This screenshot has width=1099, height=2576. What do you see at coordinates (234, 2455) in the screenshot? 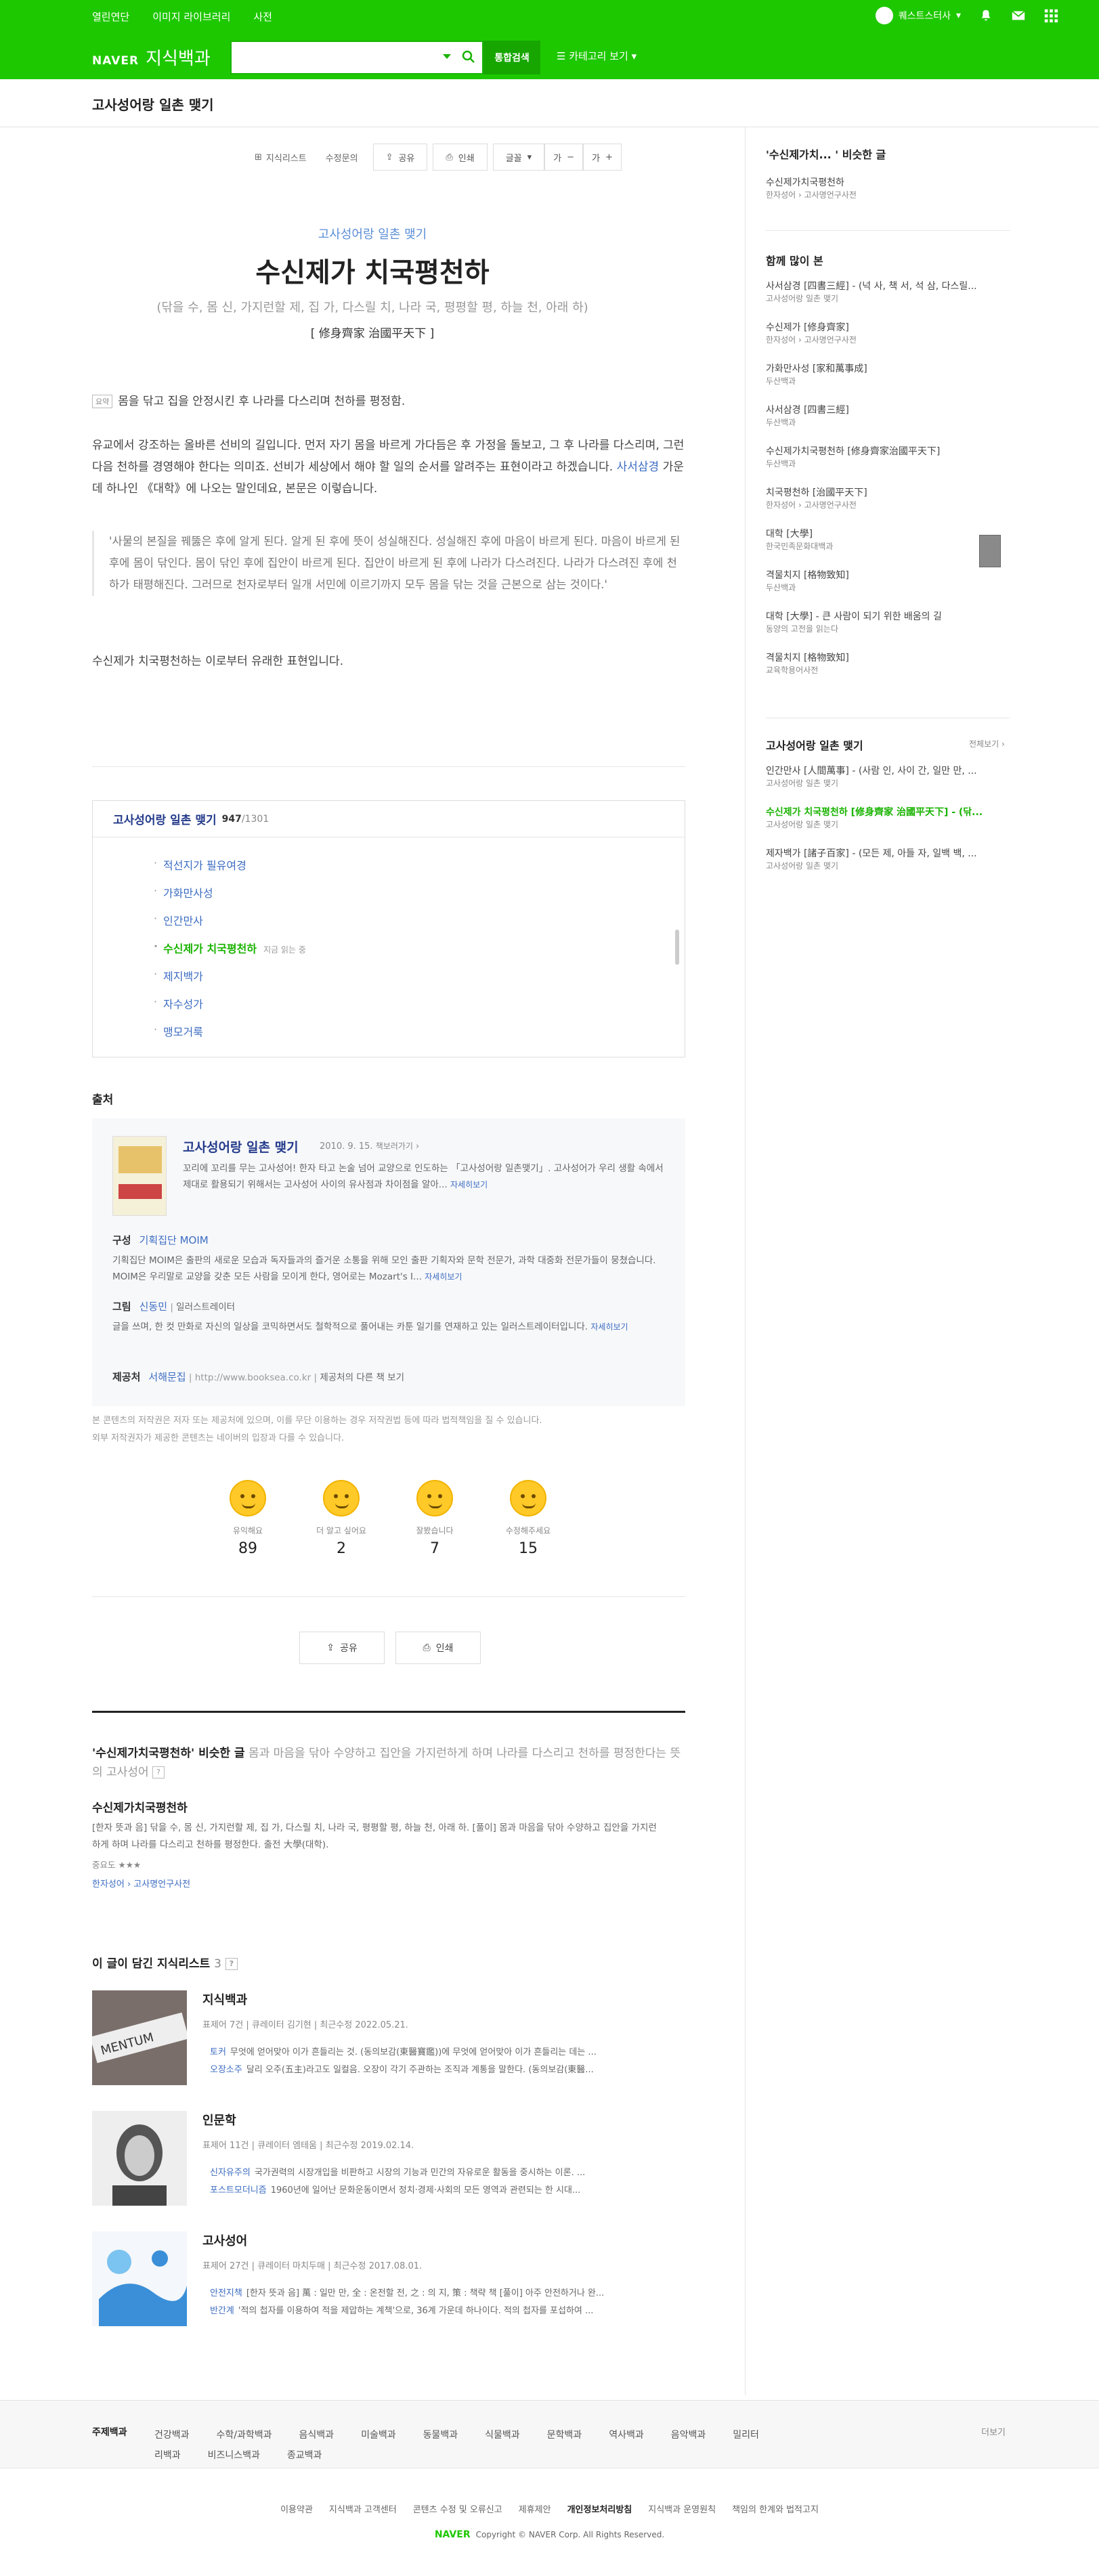
I see `footer-category-link: 비즈니스백과` at bounding box center [234, 2455].